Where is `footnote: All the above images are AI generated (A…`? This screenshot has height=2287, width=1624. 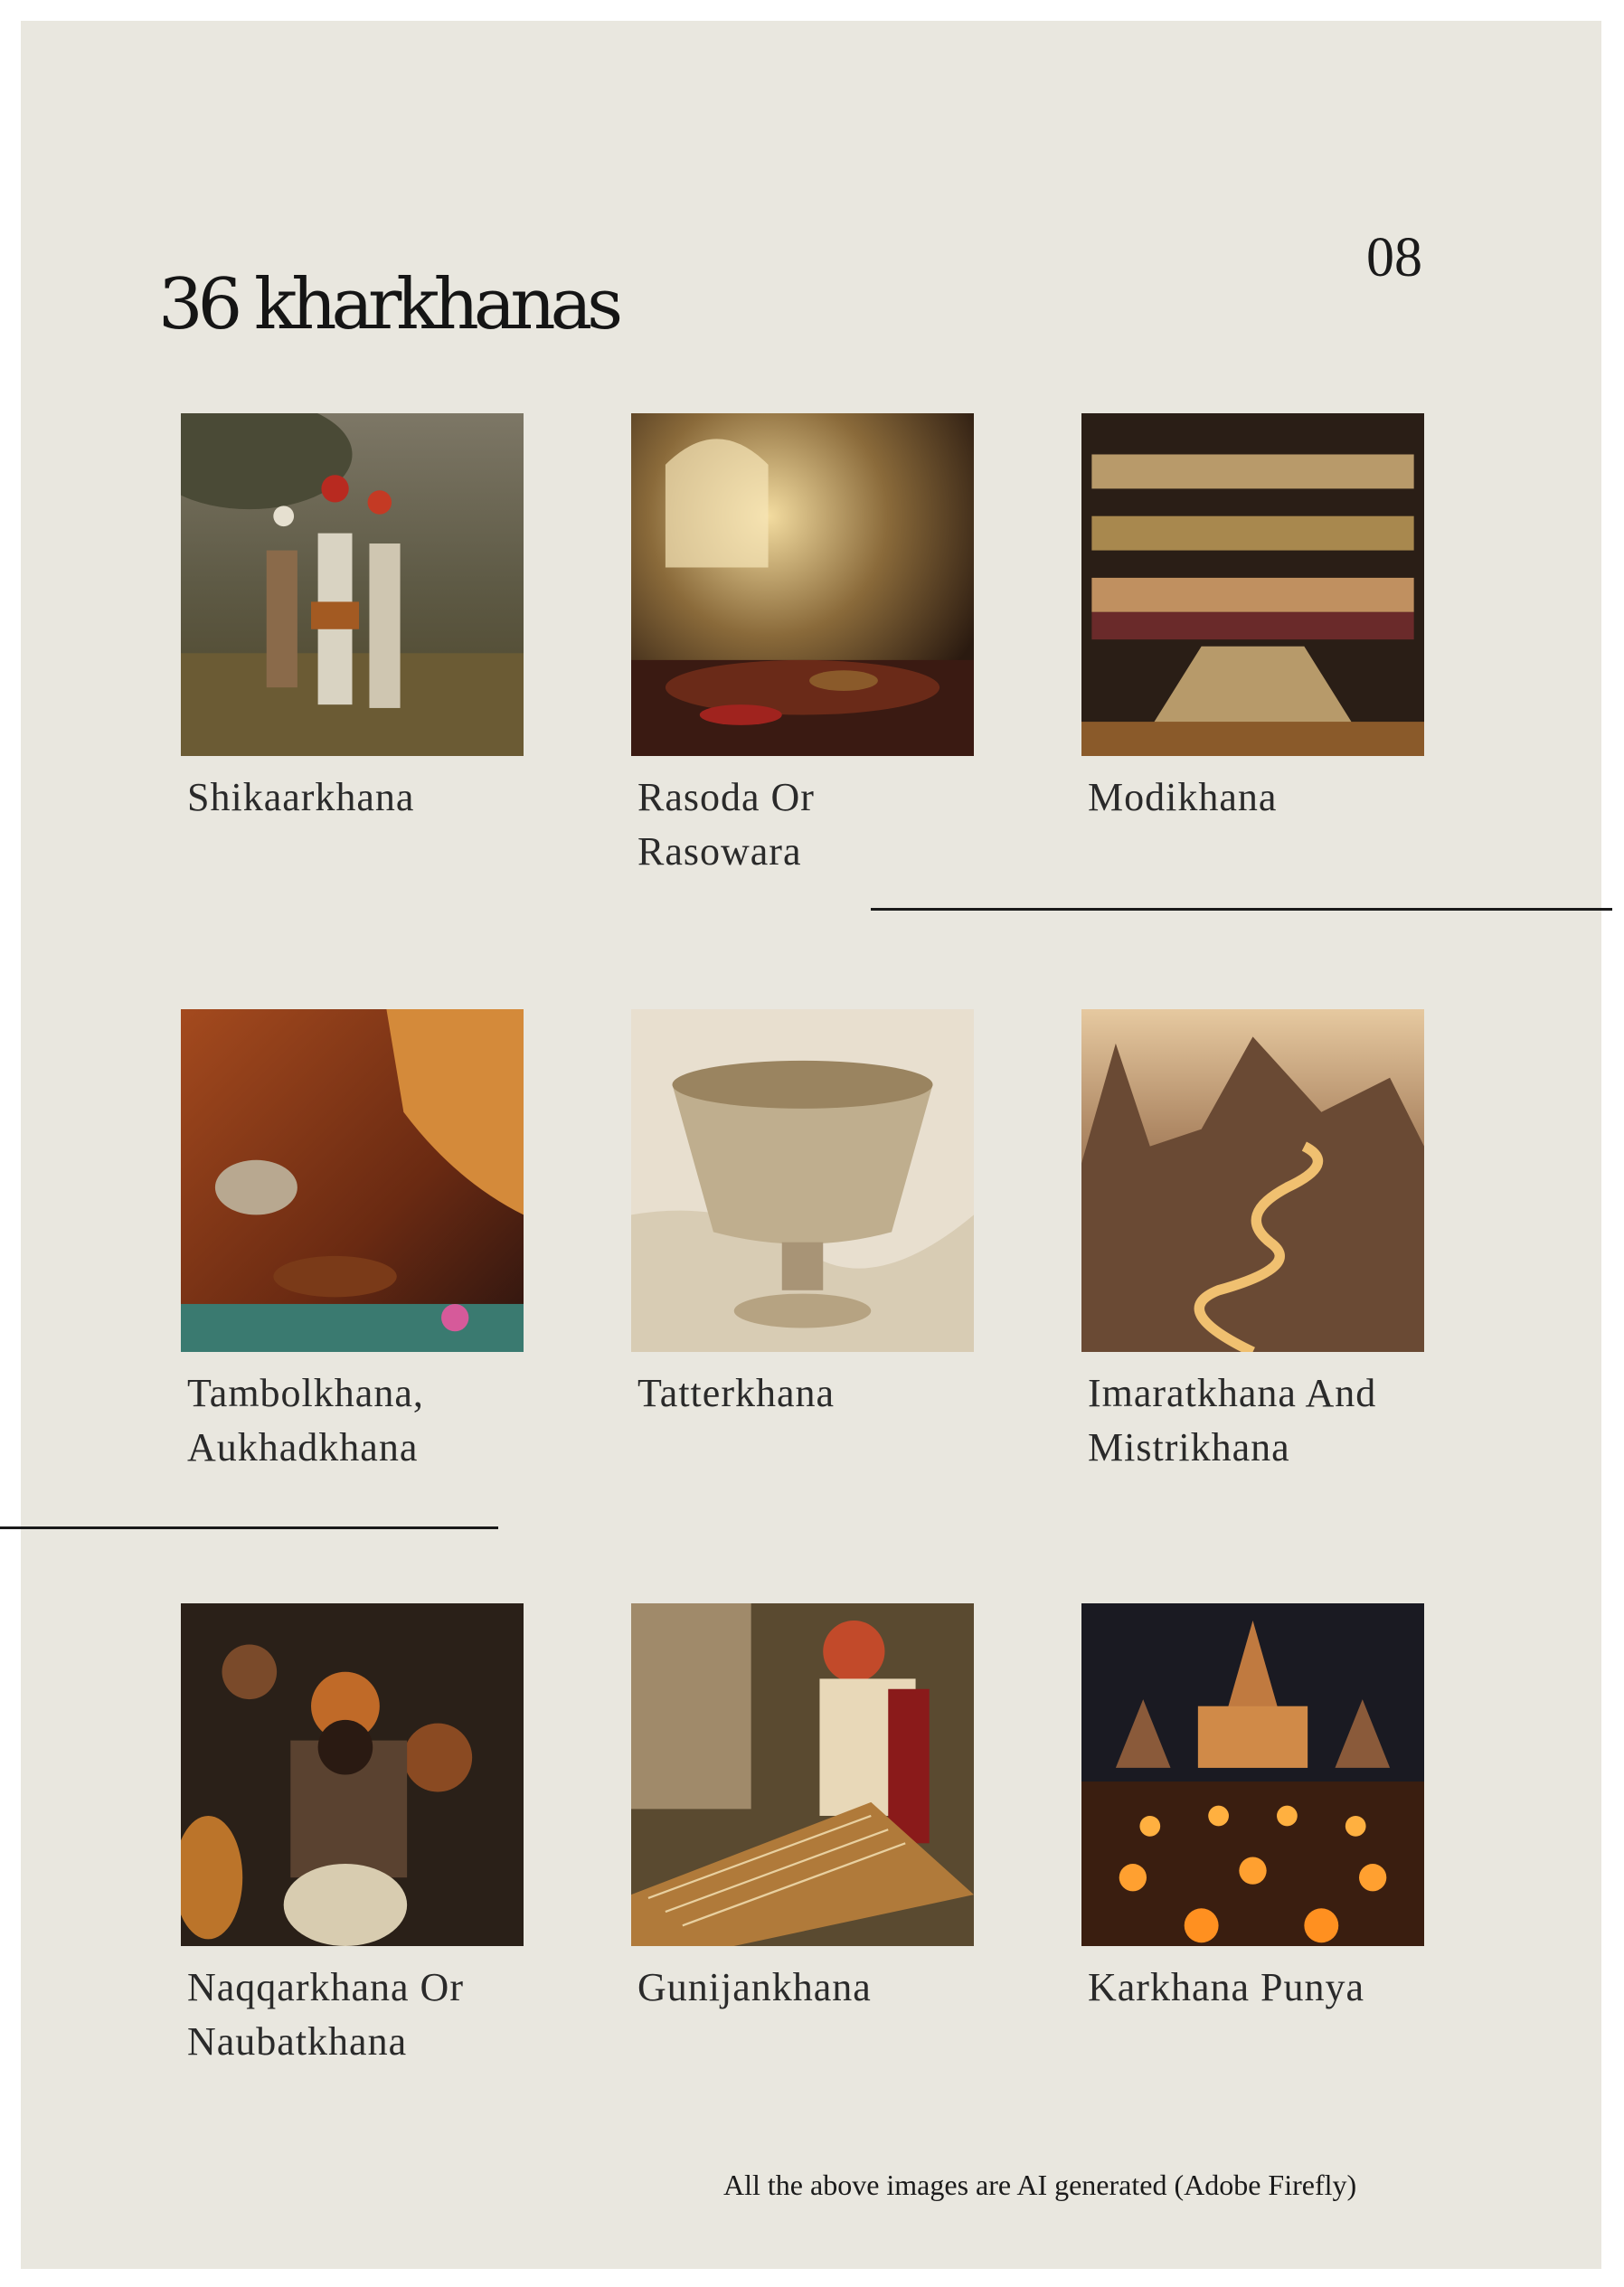
footnote: All the above images are AI generated (A… is located at coordinates (1040, 2185).